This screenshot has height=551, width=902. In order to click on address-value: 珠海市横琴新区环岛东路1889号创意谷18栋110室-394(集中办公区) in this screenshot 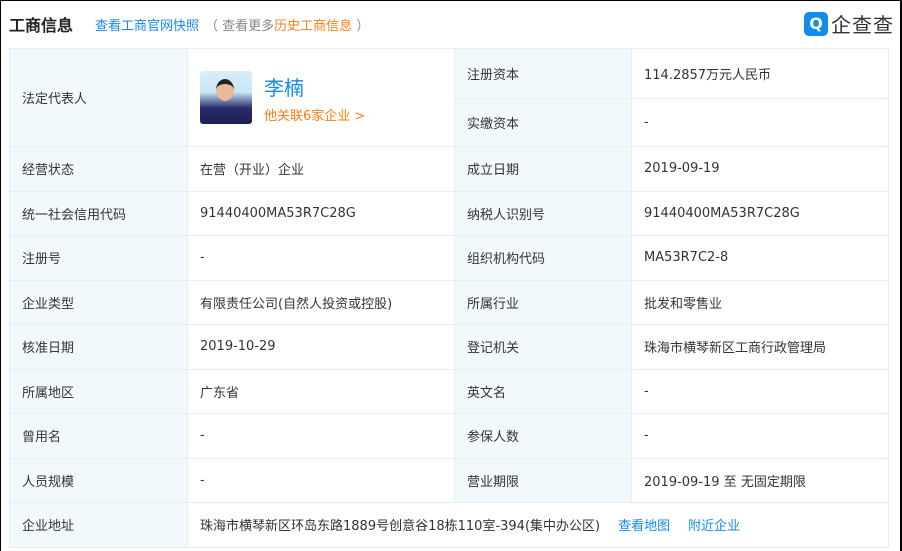, I will do `click(400, 527)`.